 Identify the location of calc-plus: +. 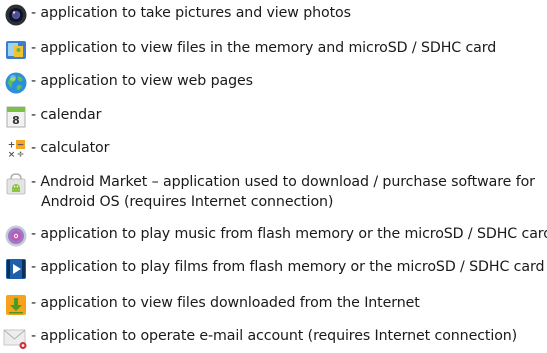
(12, 146).